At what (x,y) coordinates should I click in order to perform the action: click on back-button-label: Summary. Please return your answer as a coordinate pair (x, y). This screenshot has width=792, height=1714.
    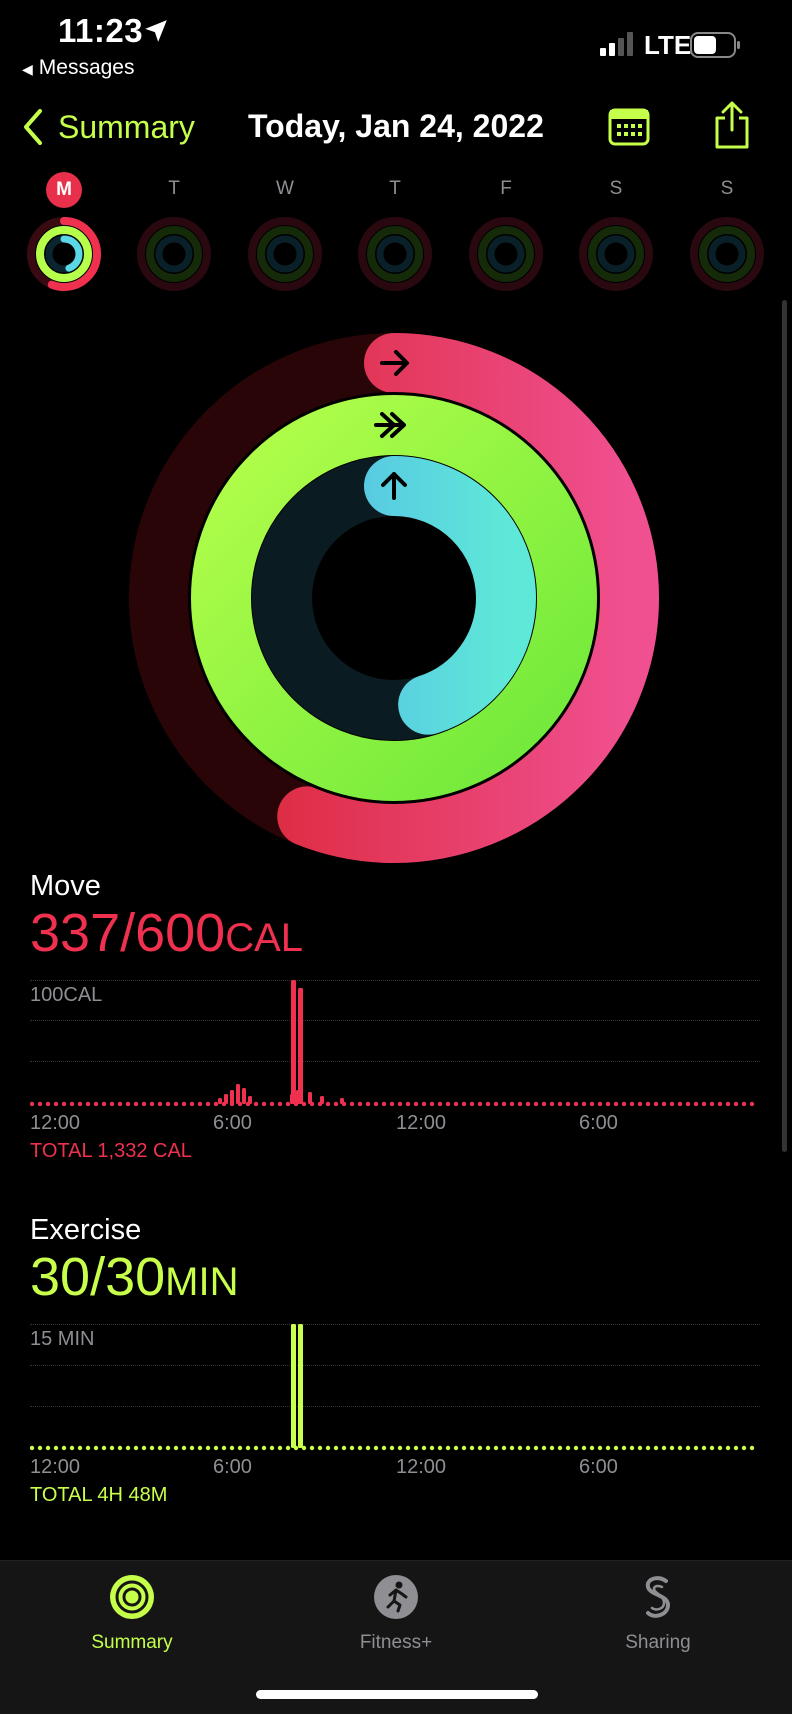
    Looking at the image, I should click on (126, 126).